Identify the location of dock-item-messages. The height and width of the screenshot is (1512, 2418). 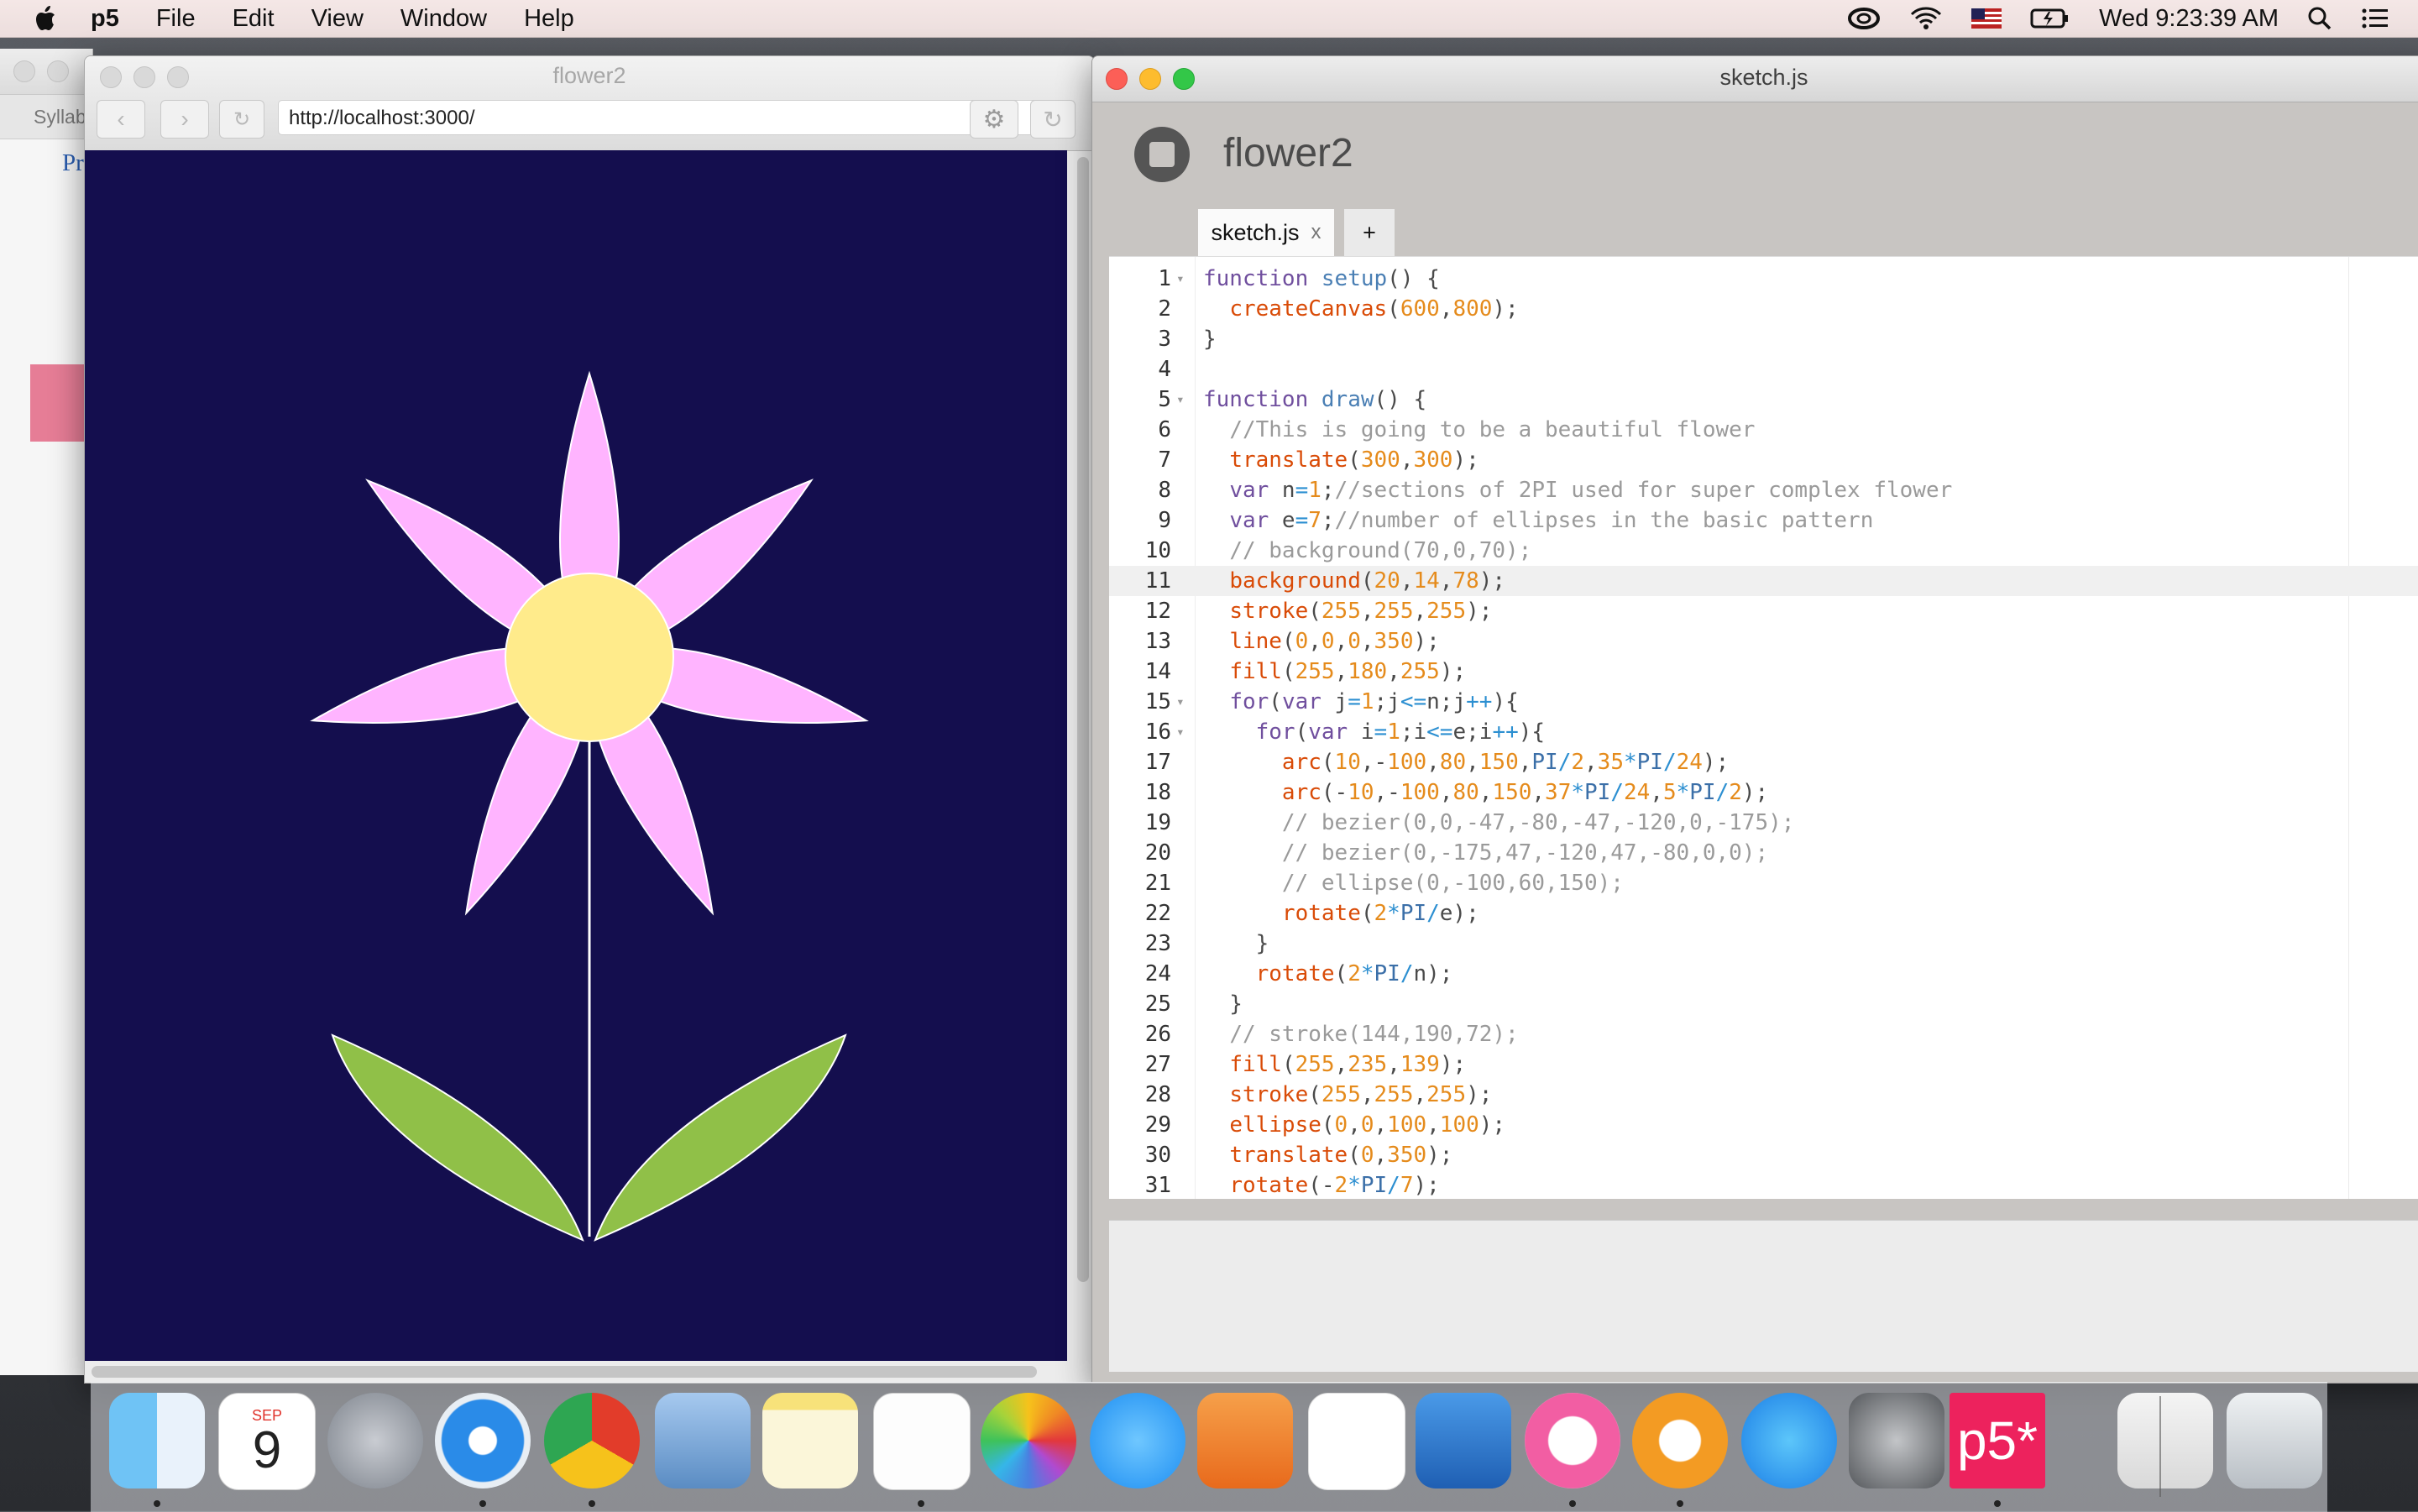
(1137, 1440).